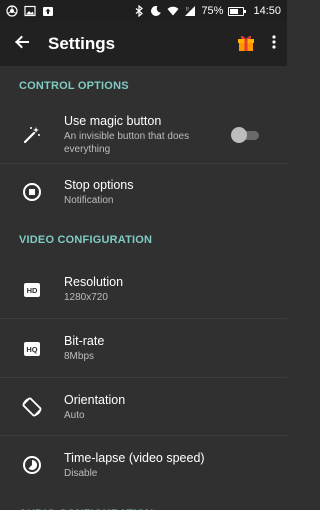  What do you see at coordinates (143, 192) in the screenshot?
I see `setting-stop-options: Stop options Notification` at bounding box center [143, 192].